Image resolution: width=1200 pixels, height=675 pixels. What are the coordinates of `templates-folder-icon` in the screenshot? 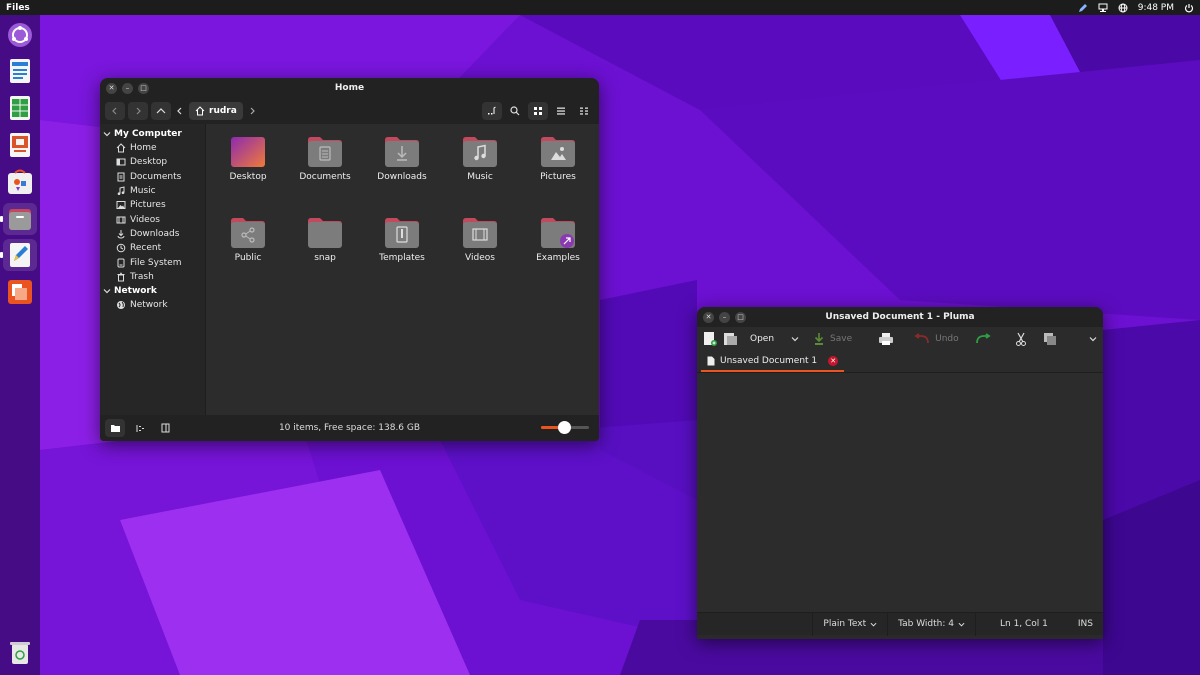 It's located at (402, 233).